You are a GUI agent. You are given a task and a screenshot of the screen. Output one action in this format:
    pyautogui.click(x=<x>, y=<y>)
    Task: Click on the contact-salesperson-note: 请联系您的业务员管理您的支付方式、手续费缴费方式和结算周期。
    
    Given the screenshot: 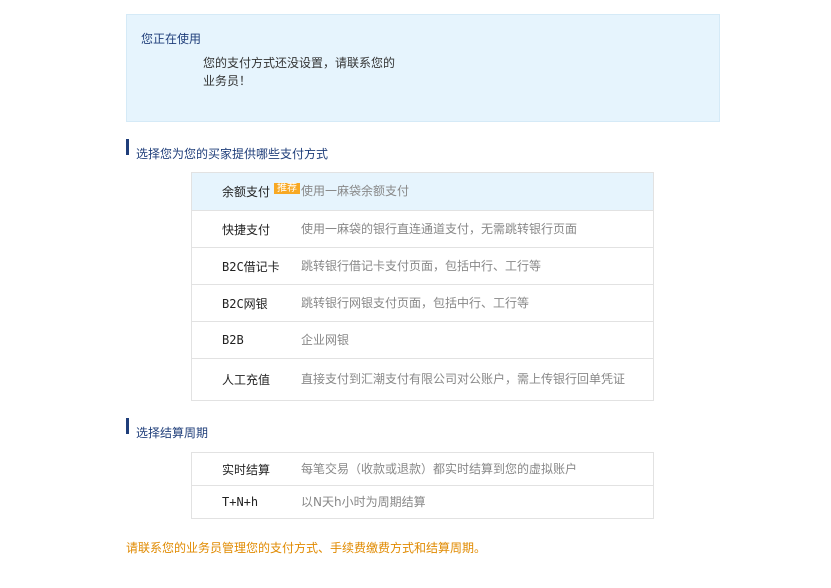 What is the action you would take?
    pyautogui.click(x=306, y=548)
    